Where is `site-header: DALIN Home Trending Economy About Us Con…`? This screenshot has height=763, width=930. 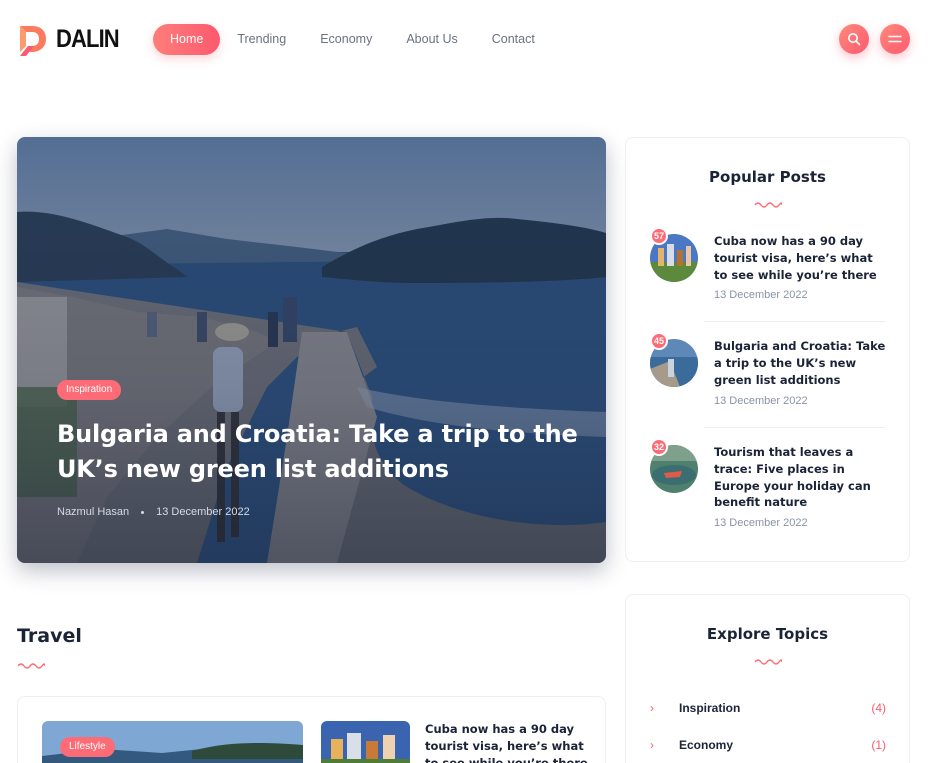
site-header: DALIN Home Trending Economy About Us Con… is located at coordinates (465, 40).